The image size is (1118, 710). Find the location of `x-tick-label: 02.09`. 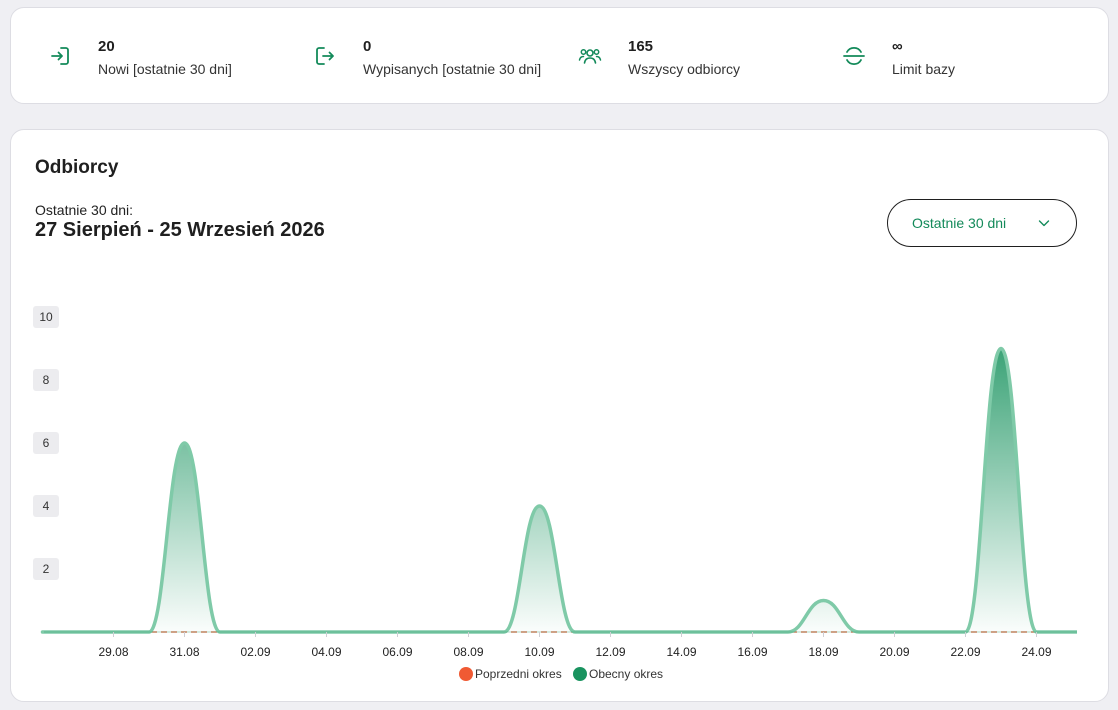

x-tick-label: 02.09 is located at coordinates (255, 652).